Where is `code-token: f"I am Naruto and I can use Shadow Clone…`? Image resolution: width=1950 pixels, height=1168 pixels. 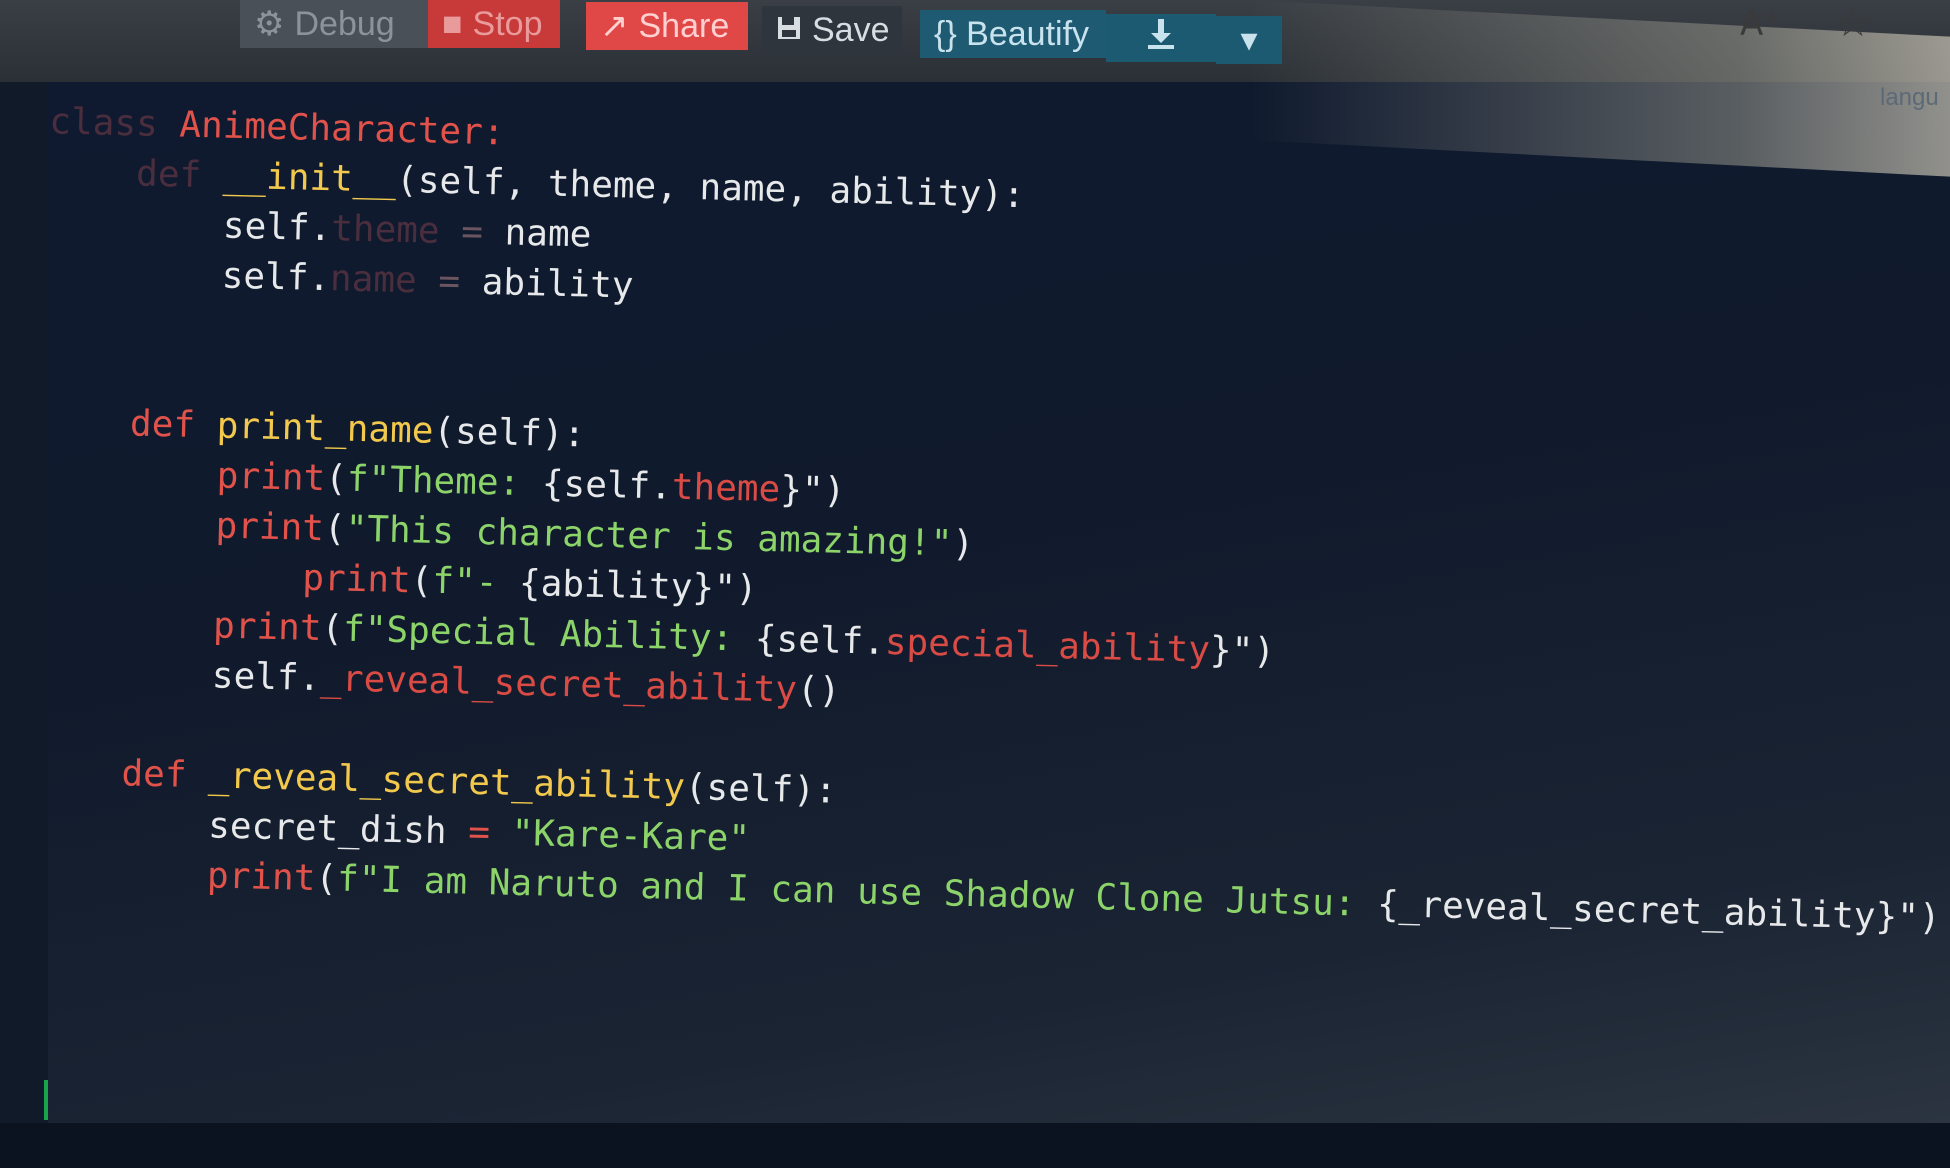 code-token: f"I am Naruto and I can use Shadow Clone… is located at coordinates (857, 891).